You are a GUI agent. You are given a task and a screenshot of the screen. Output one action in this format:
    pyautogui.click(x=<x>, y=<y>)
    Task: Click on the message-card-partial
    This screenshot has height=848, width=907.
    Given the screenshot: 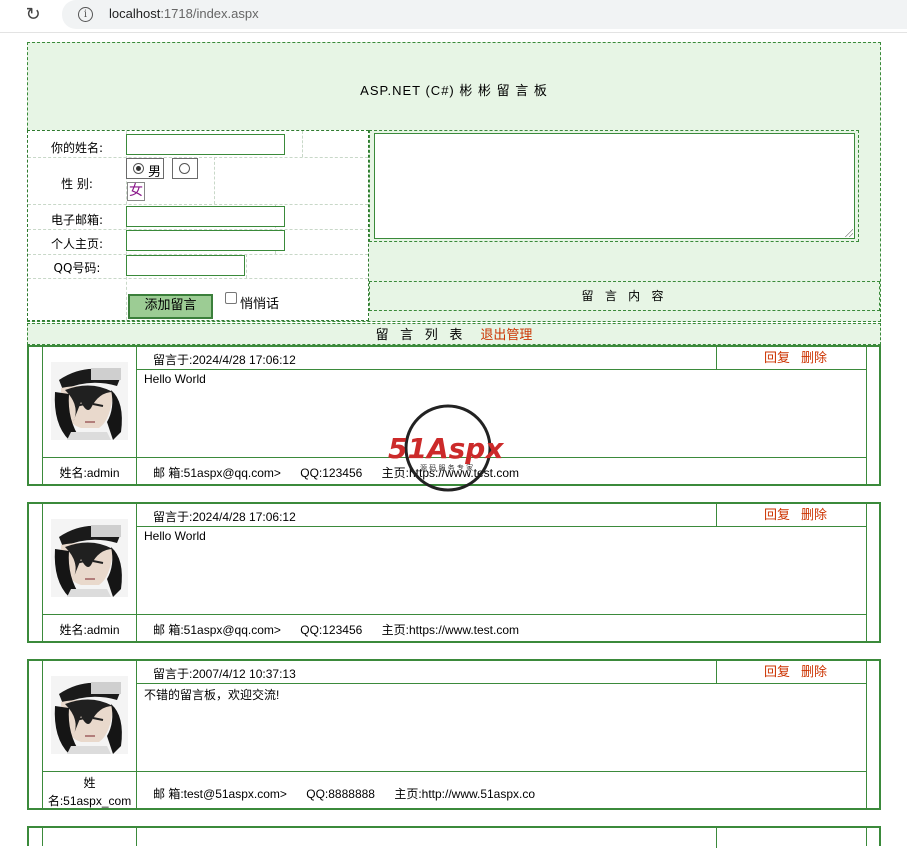 What is the action you would take?
    pyautogui.click(x=454, y=837)
    